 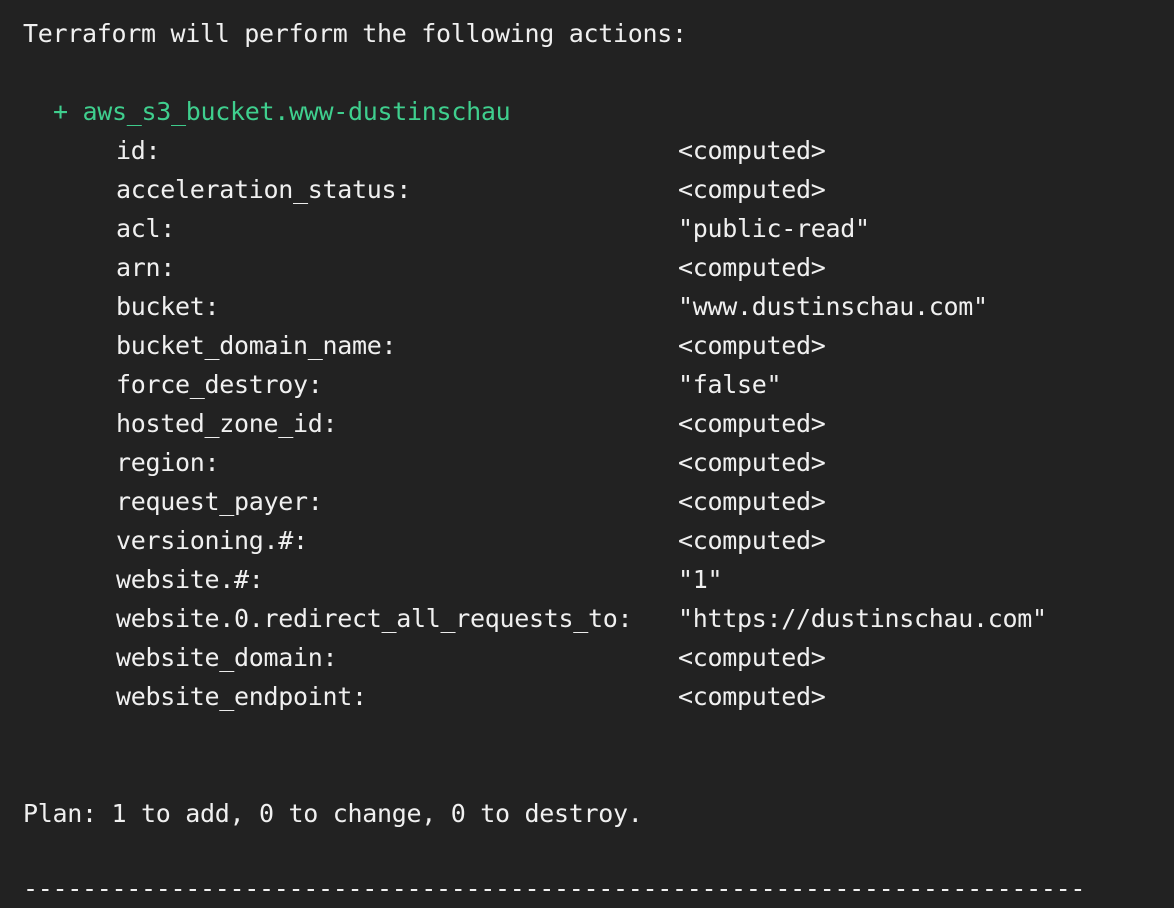 I want to click on attribute-key: arn:, so click(x=146, y=267).